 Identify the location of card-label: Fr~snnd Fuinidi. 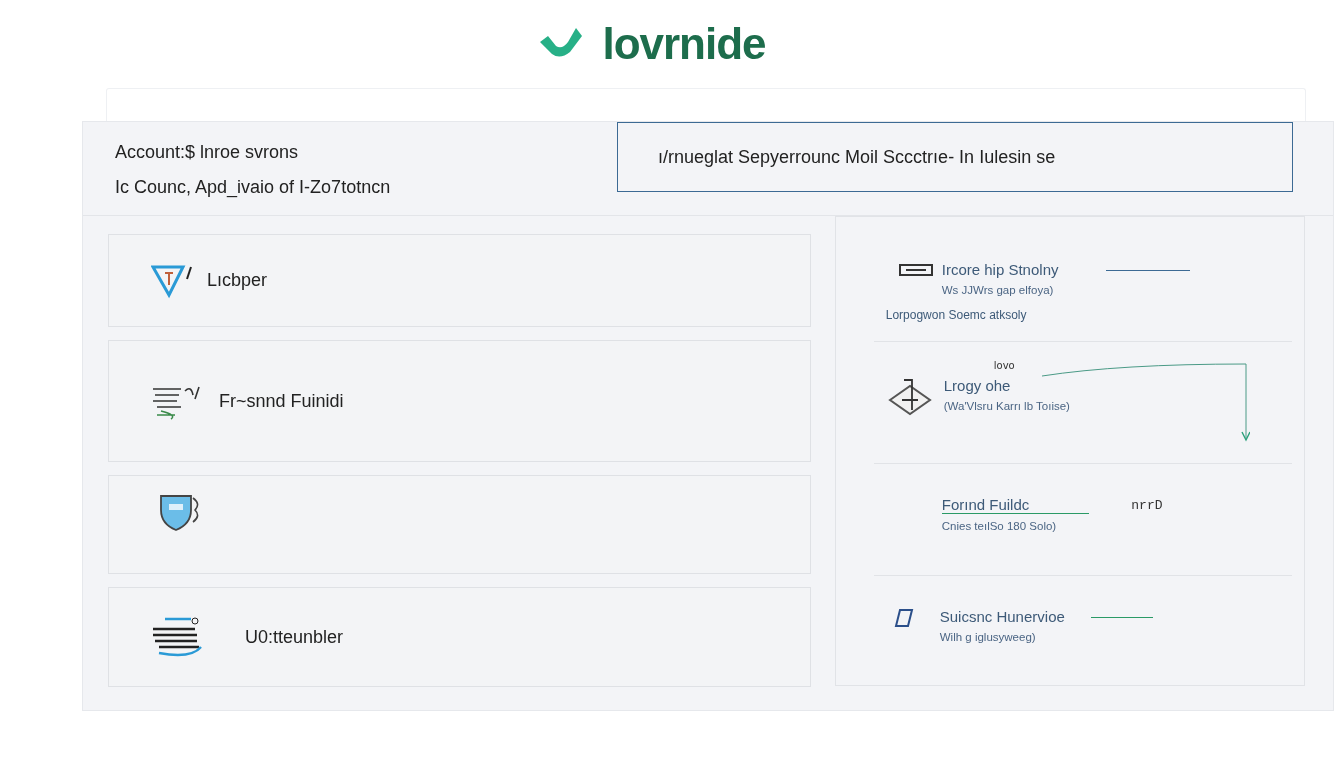
(281, 401).